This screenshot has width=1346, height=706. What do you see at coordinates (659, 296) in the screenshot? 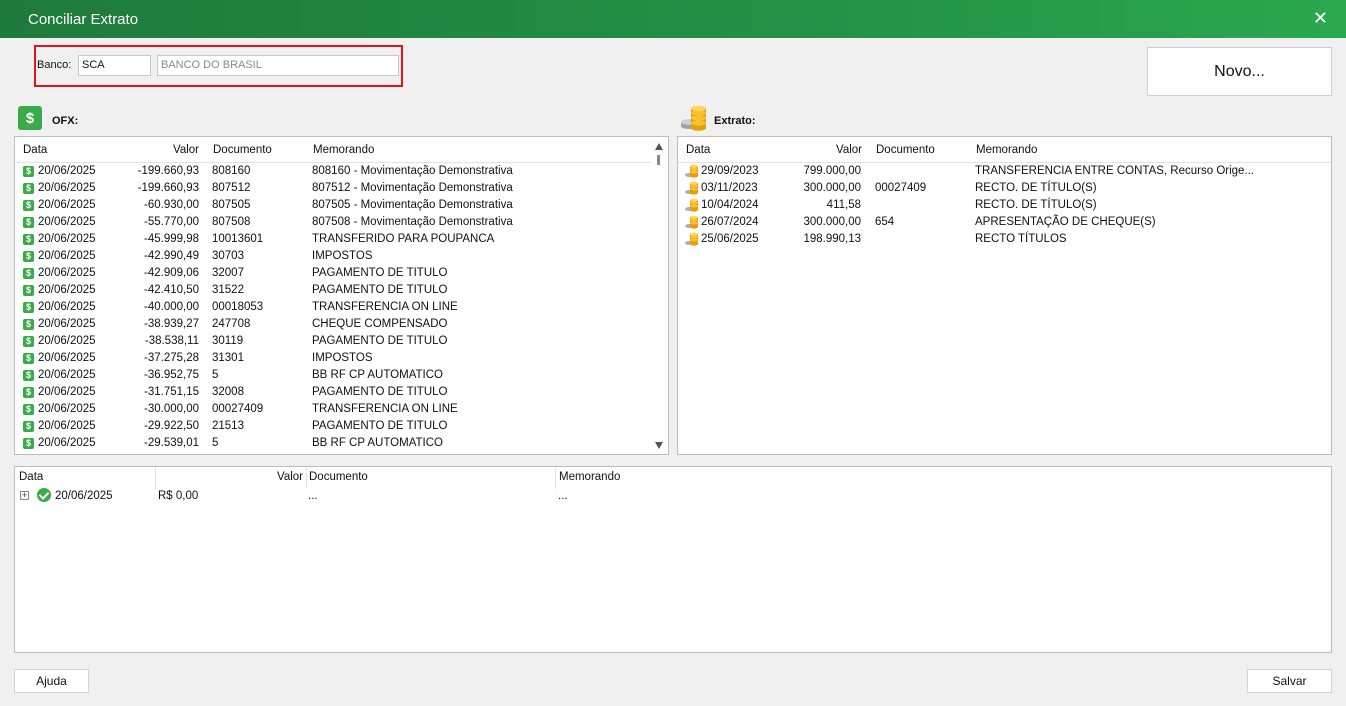
I see `ofx-scrollbar` at bounding box center [659, 296].